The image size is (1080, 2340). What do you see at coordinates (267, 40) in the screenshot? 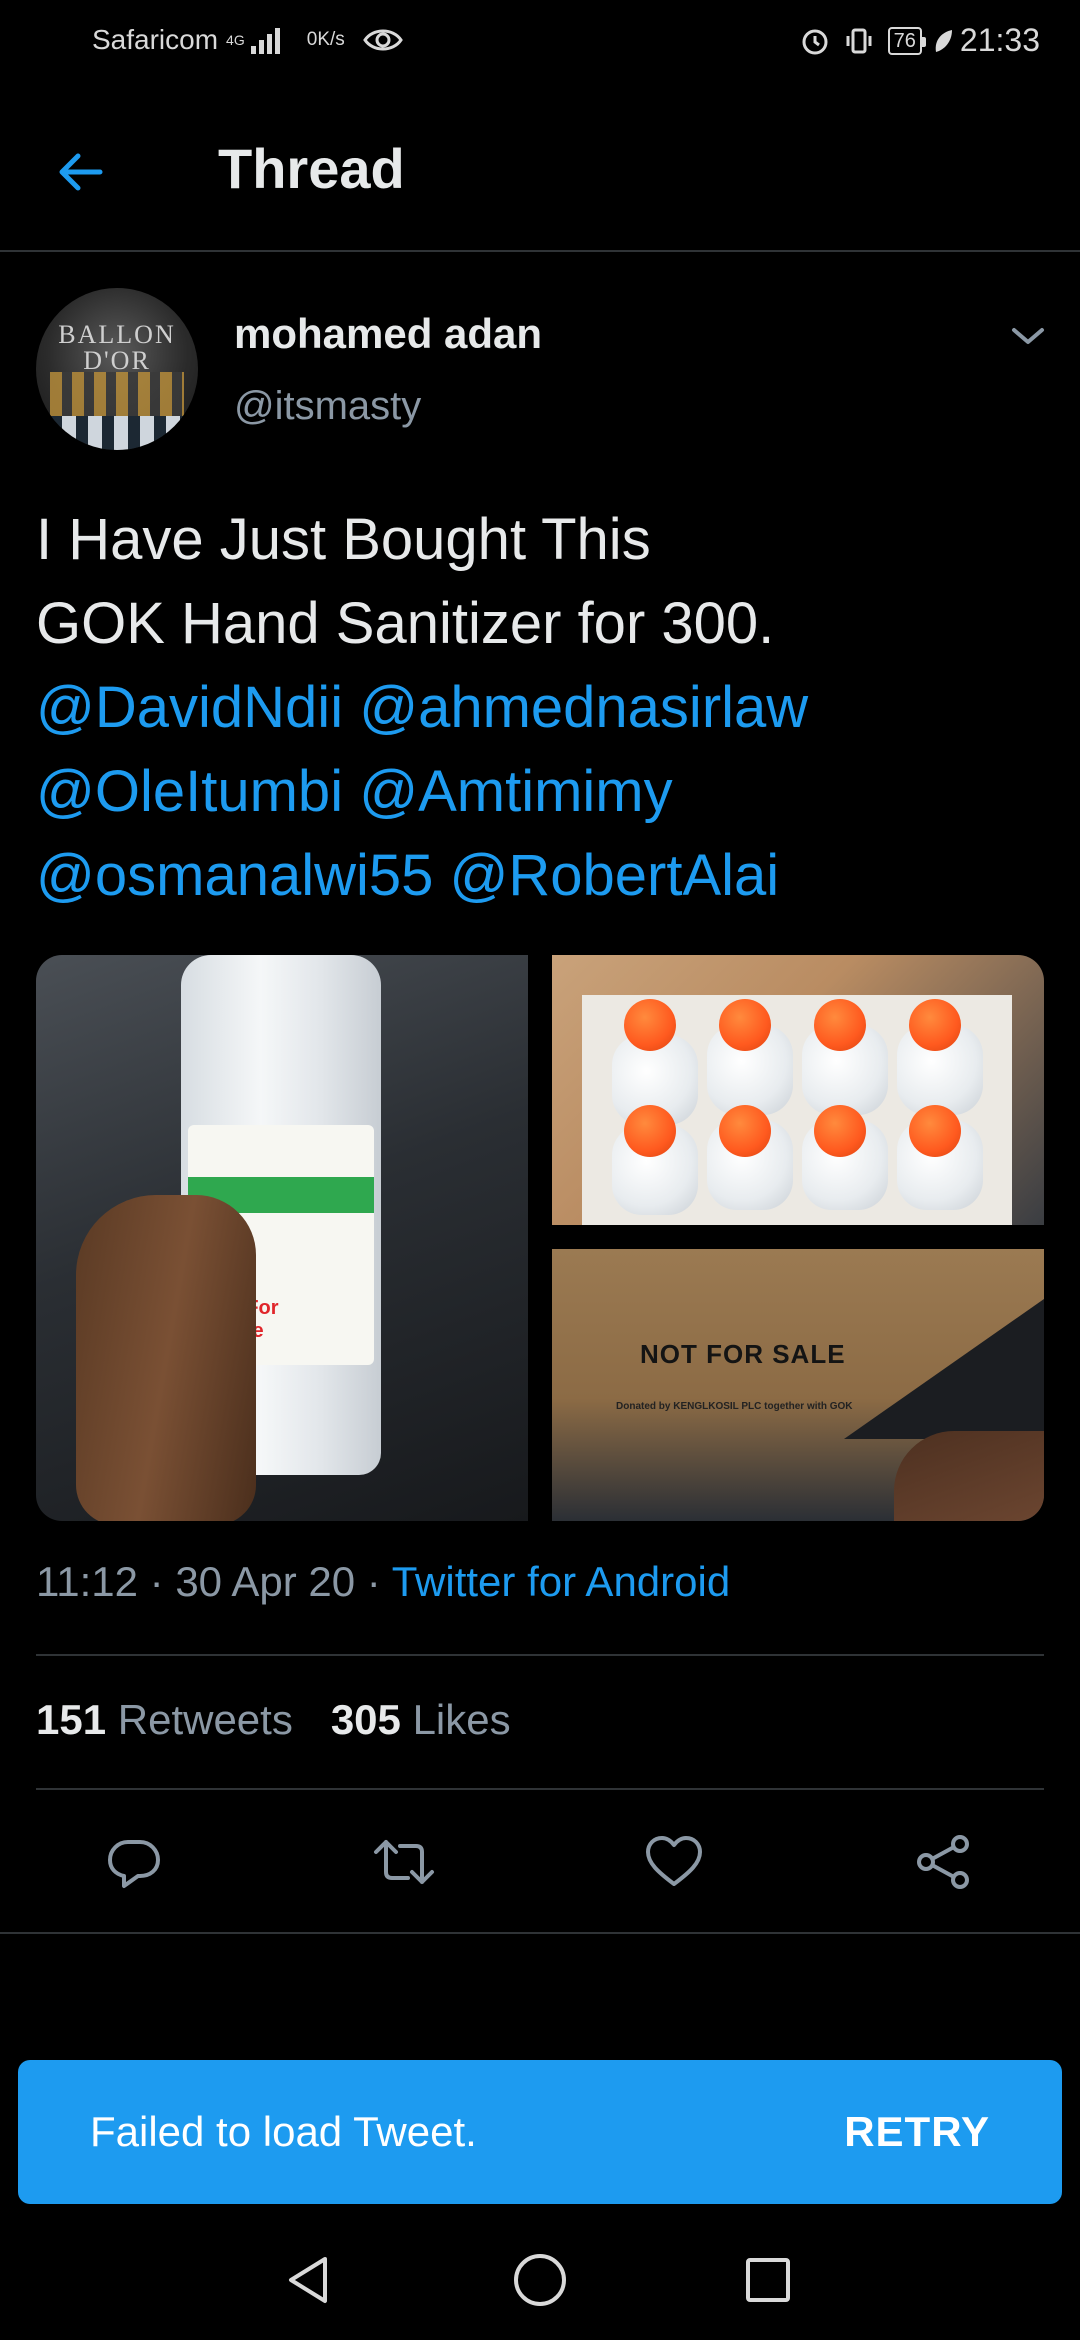
I see `signal-icon` at bounding box center [267, 40].